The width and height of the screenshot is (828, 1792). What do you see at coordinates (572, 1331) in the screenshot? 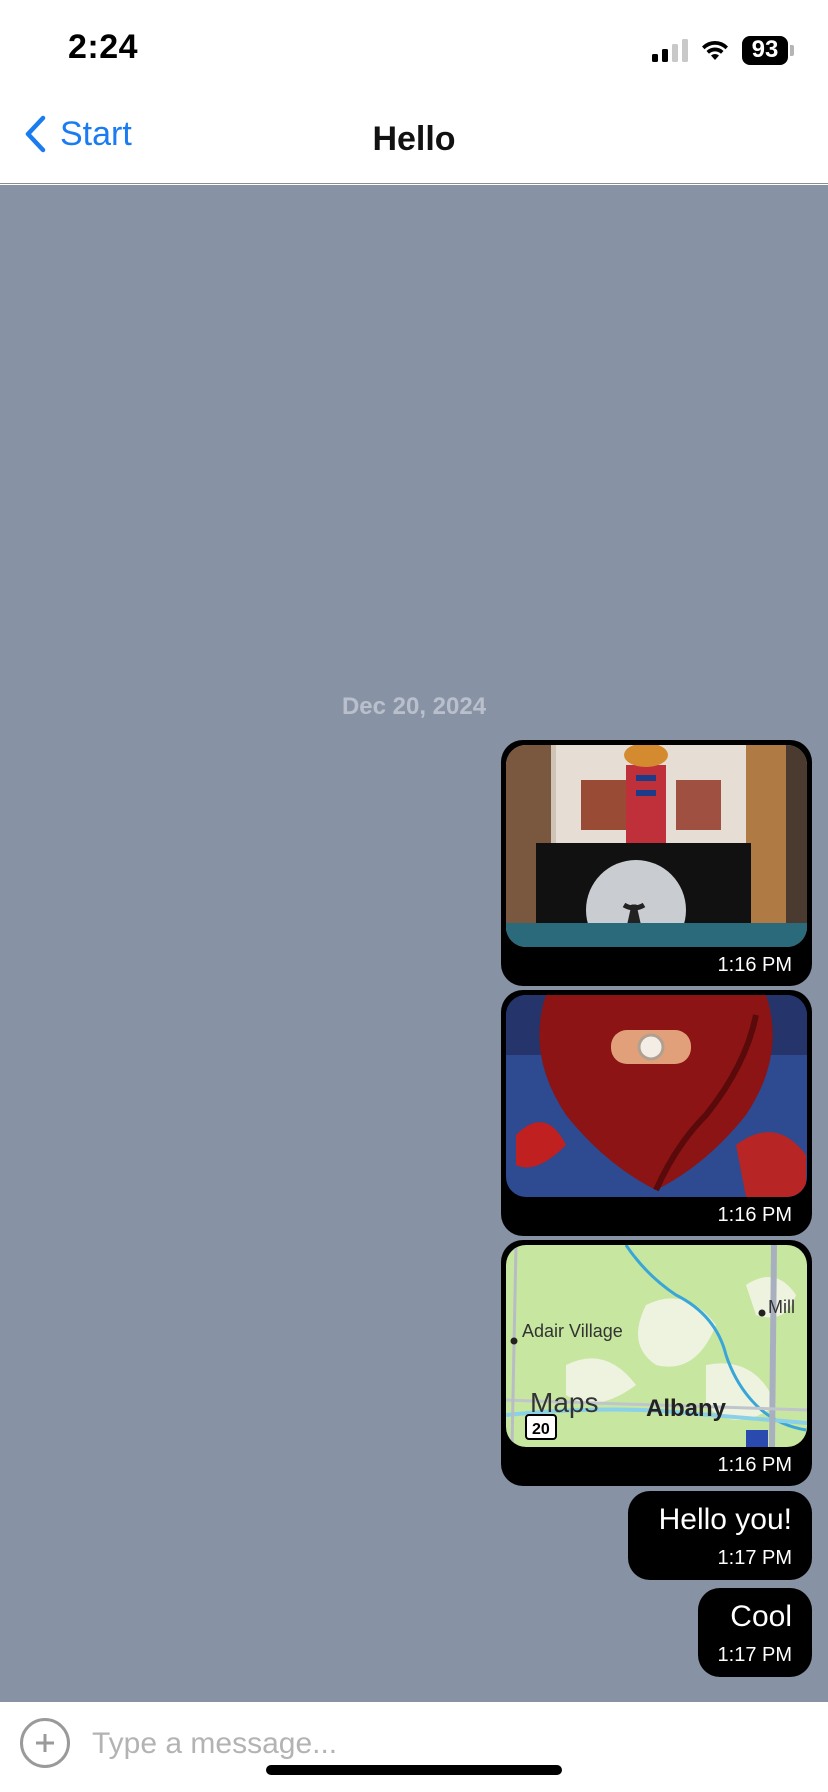
I see `map-place-label: Adair Village` at bounding box center [572, 1331].